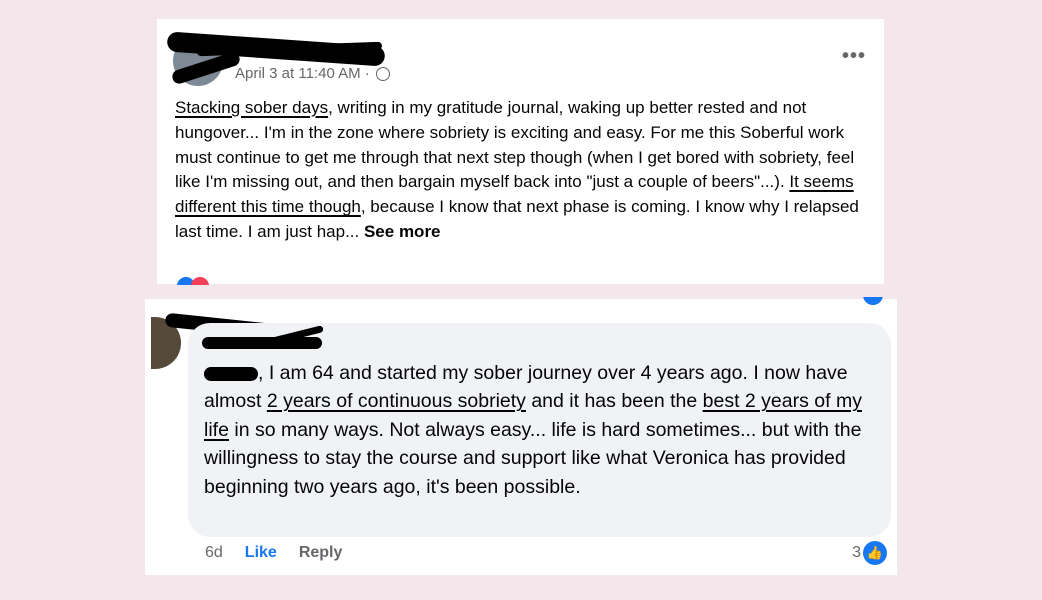  I want to click on post-timestamp: April 3 at 11:40 AM ·, so click(302, 73).